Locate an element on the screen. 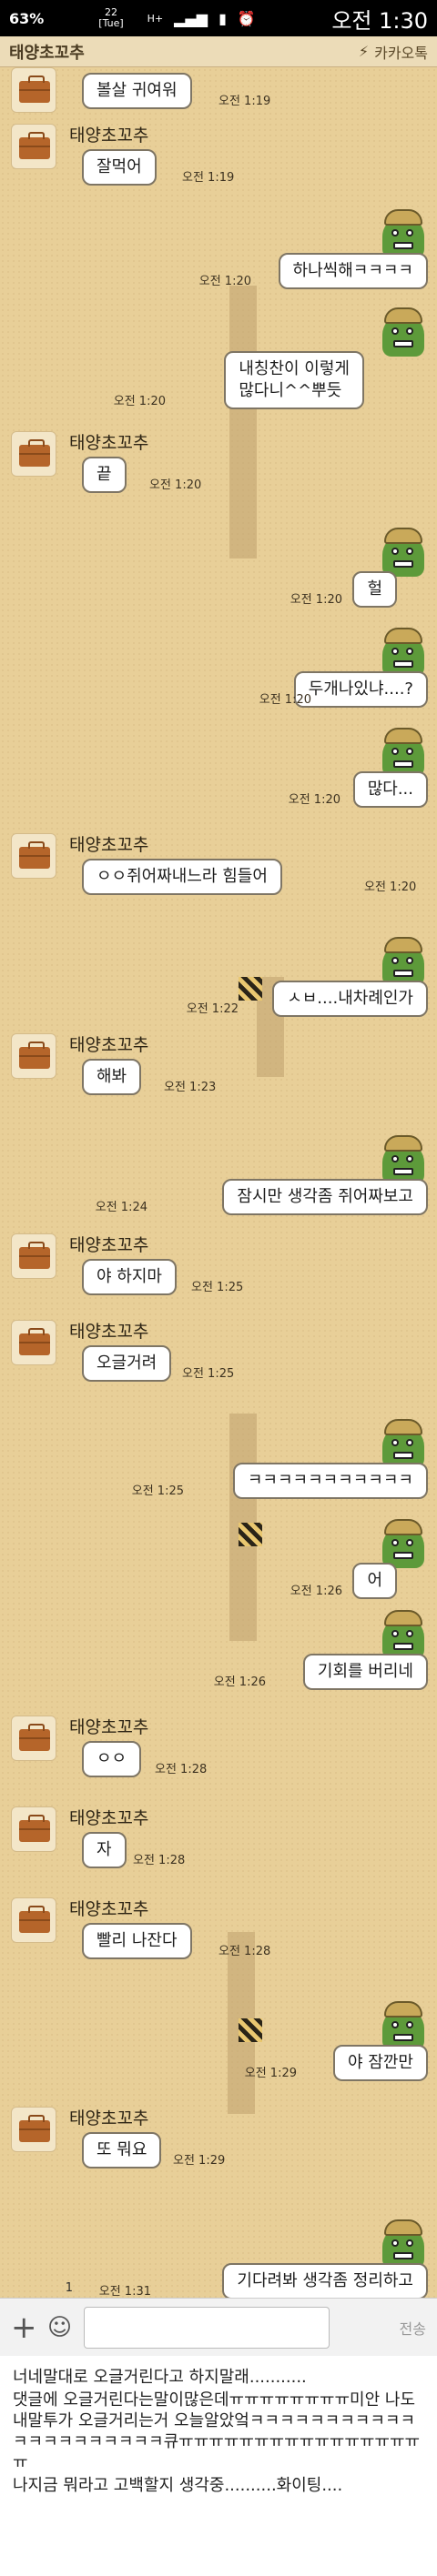 The height and width of the screenshot is (2576, 437). message-bubble: 오글거려 is located at coordinates (127, 1363).